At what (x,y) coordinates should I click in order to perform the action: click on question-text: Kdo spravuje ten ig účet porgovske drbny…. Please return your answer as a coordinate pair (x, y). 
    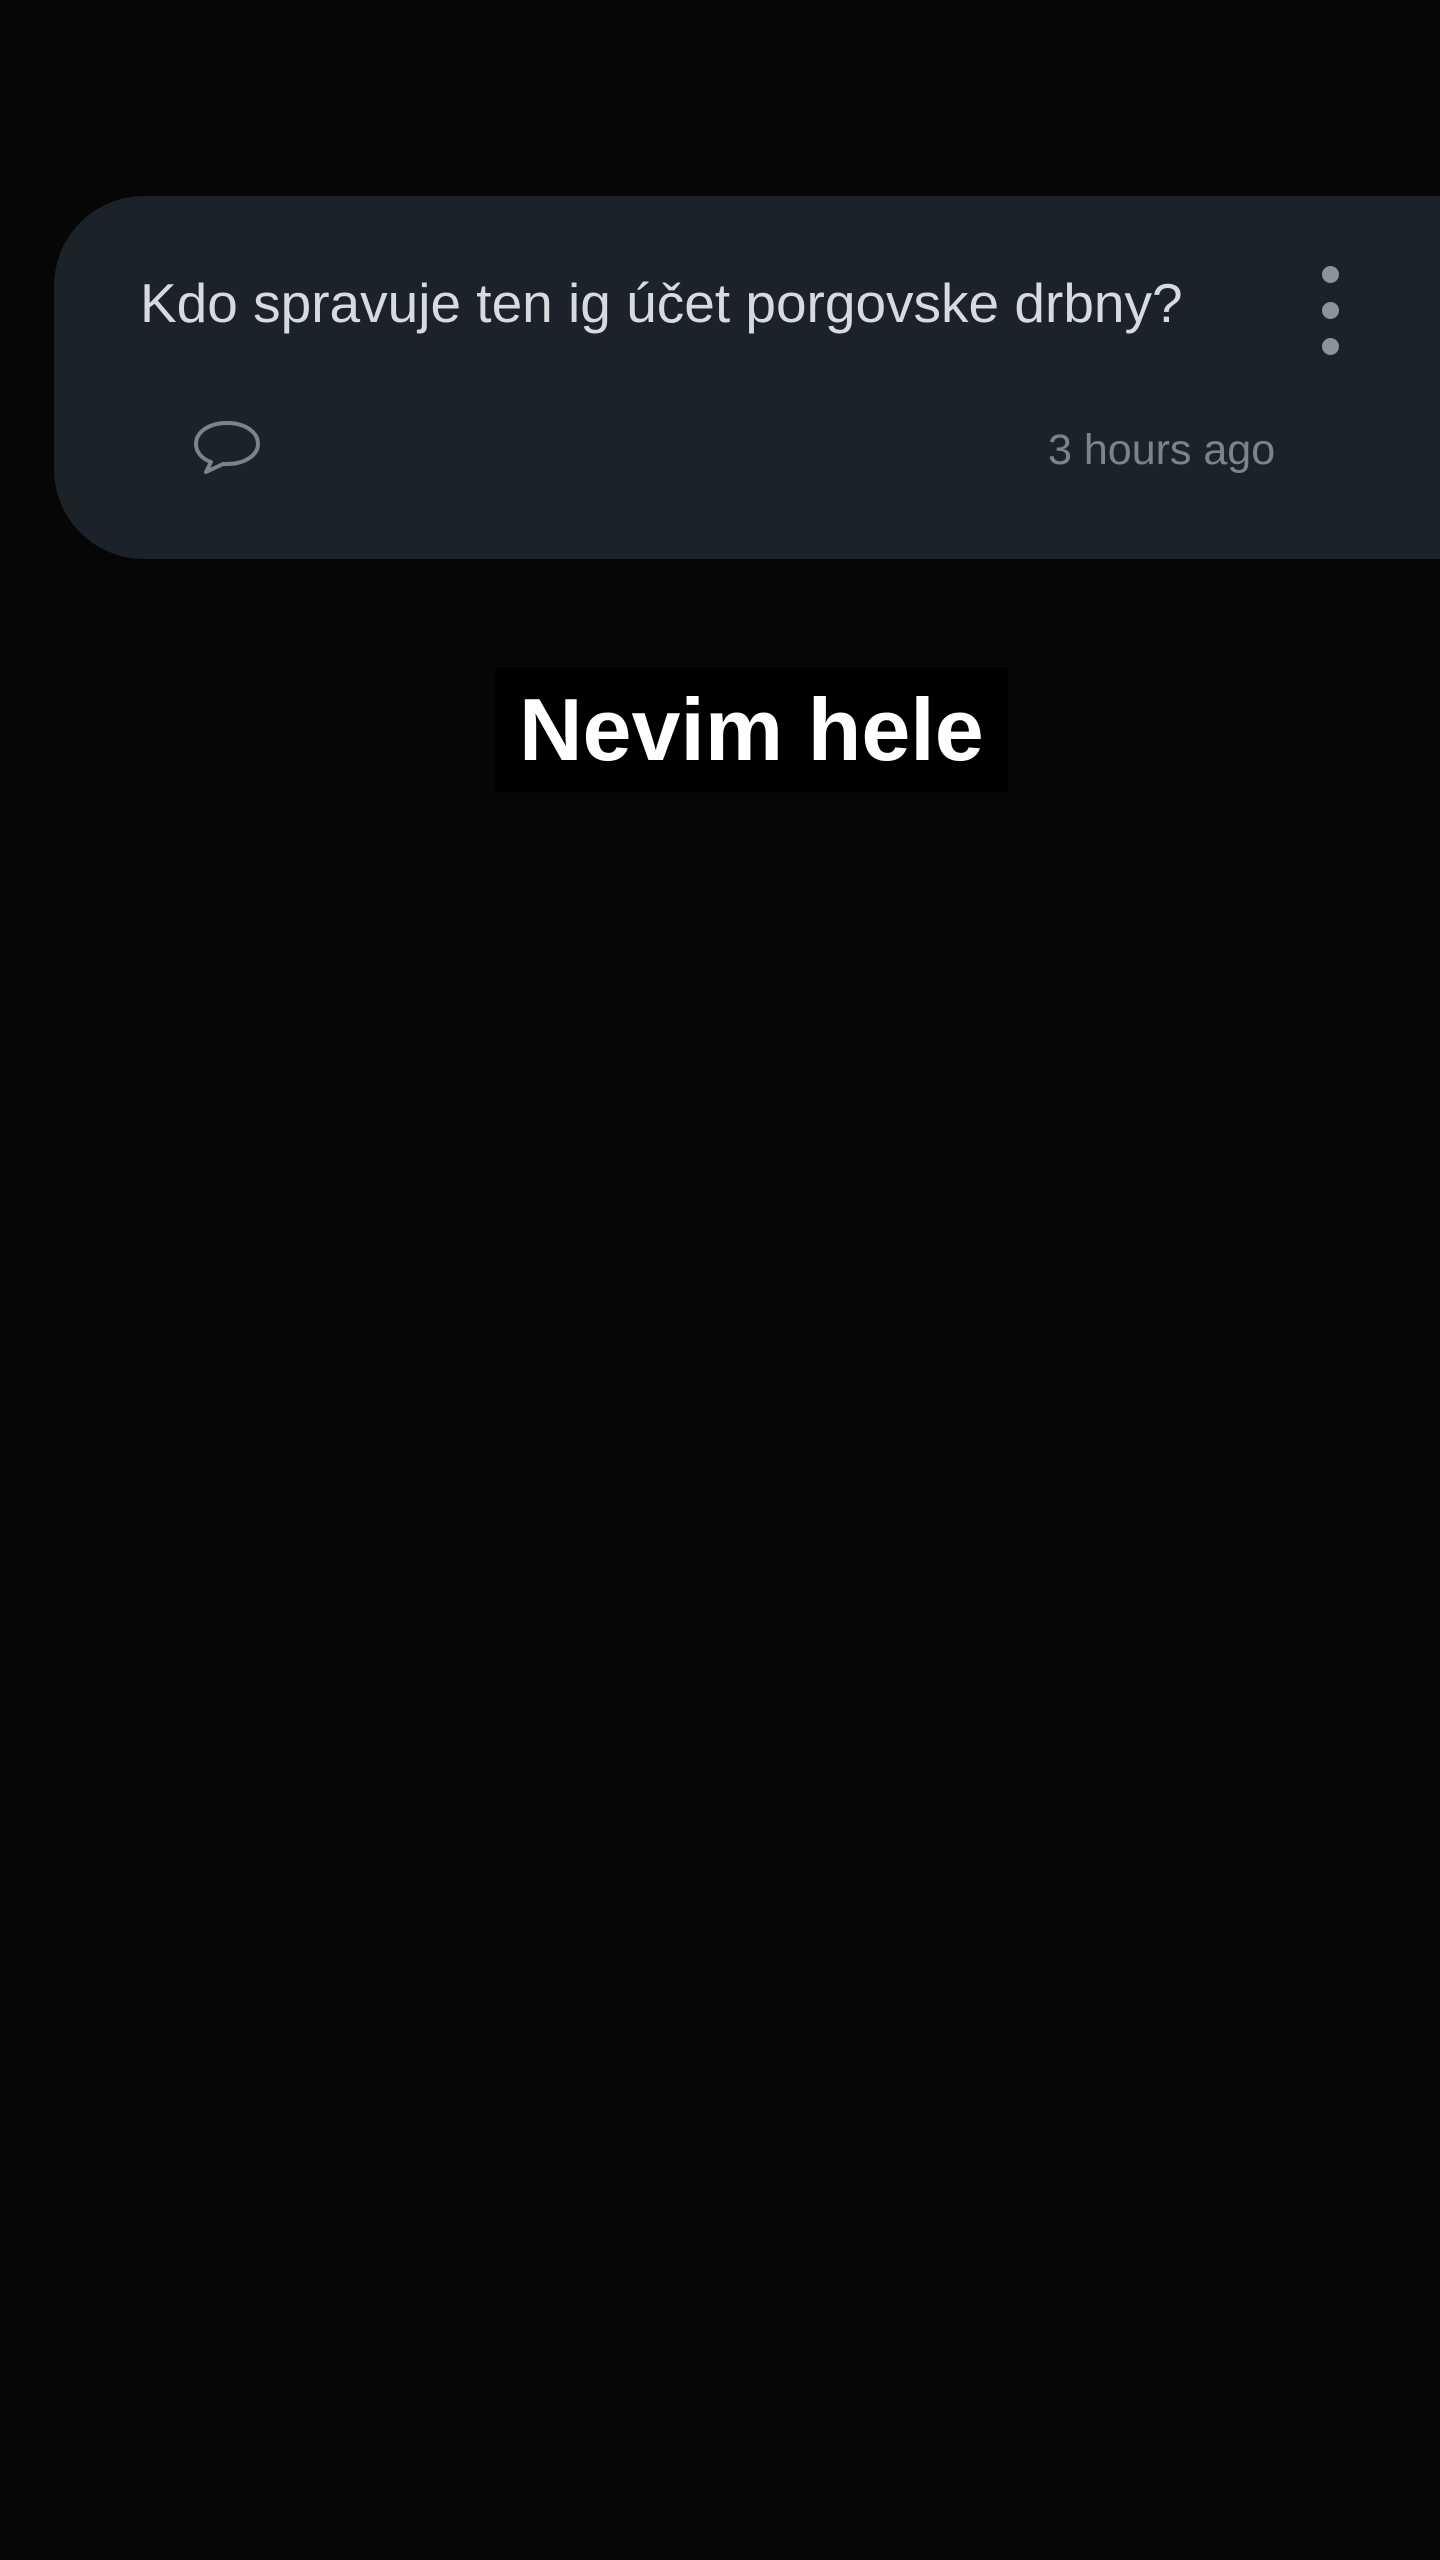
    Looking at the image, I should click on (661, 303).